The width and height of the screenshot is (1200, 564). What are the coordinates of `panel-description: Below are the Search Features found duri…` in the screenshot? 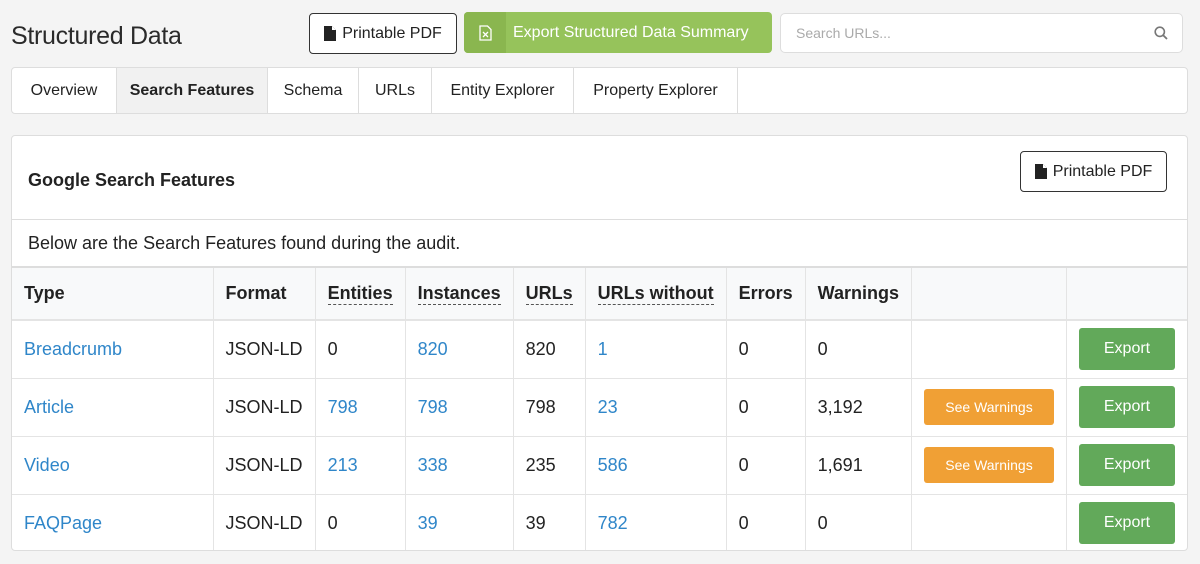 It's located at (599, 244).